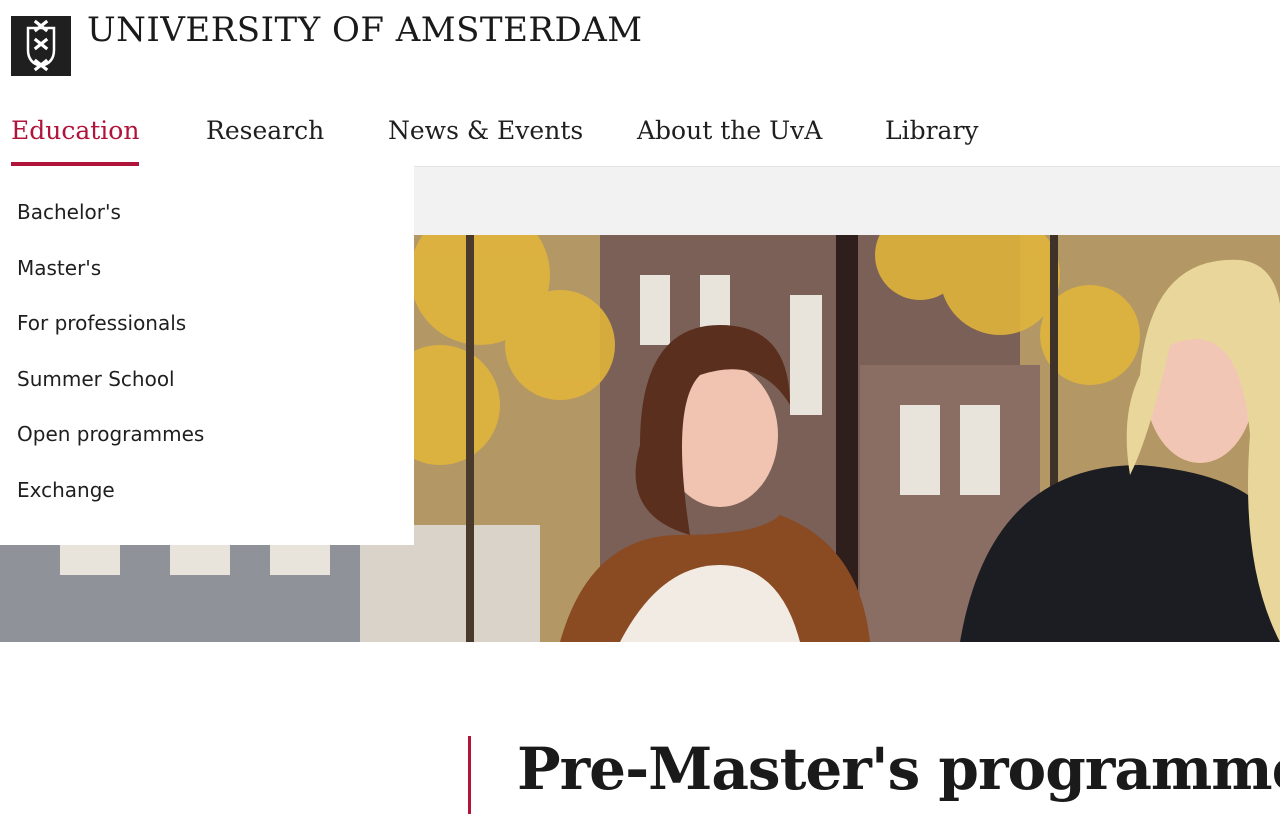 This screenshot has height=830, width=1280. What do you see at coordinates (207, 395) in the screenshot?
I see `dropdown-item-summer-school: Summer School` at bounding box center [207, 395].